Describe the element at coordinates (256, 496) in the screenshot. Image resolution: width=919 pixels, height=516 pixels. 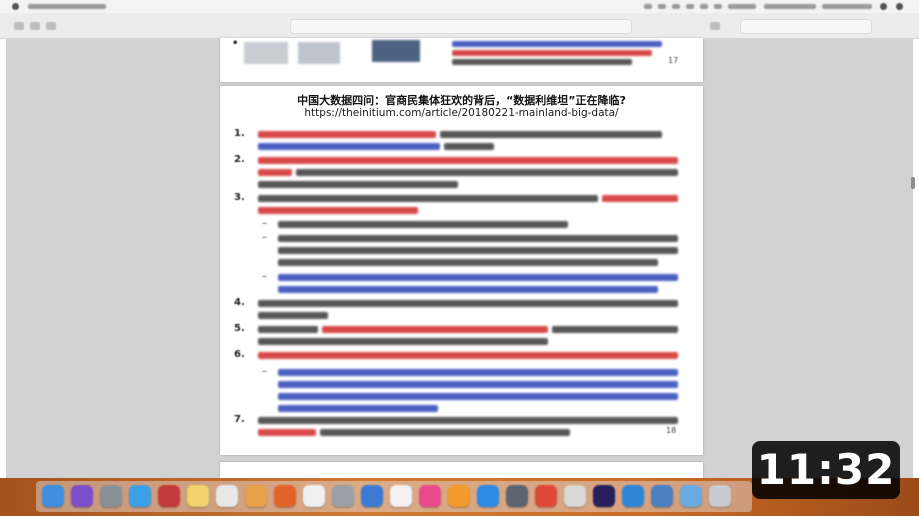
I see `photos-icon` at that location.